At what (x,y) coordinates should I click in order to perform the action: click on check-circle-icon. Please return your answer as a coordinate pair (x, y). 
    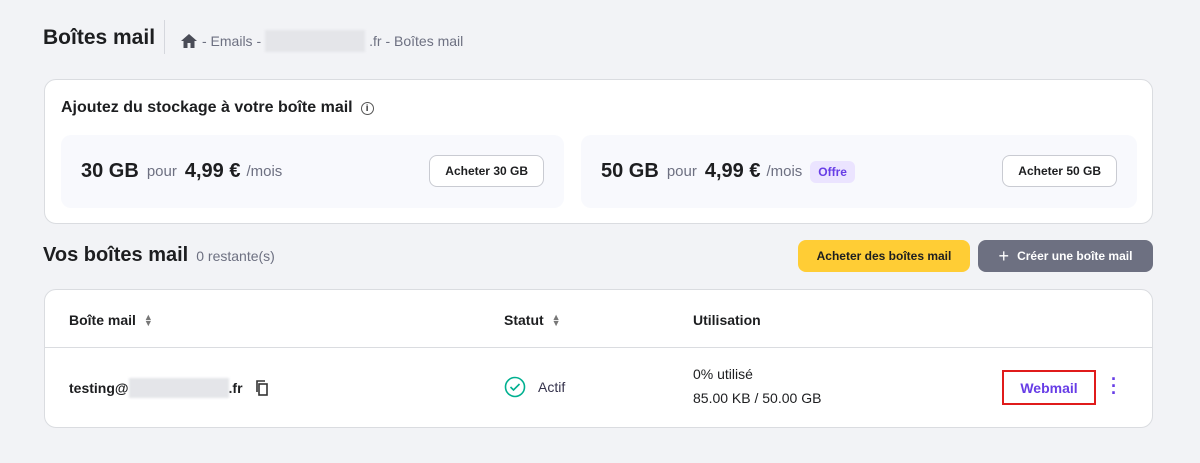
    Looking at the image, I should click on (515, 387).